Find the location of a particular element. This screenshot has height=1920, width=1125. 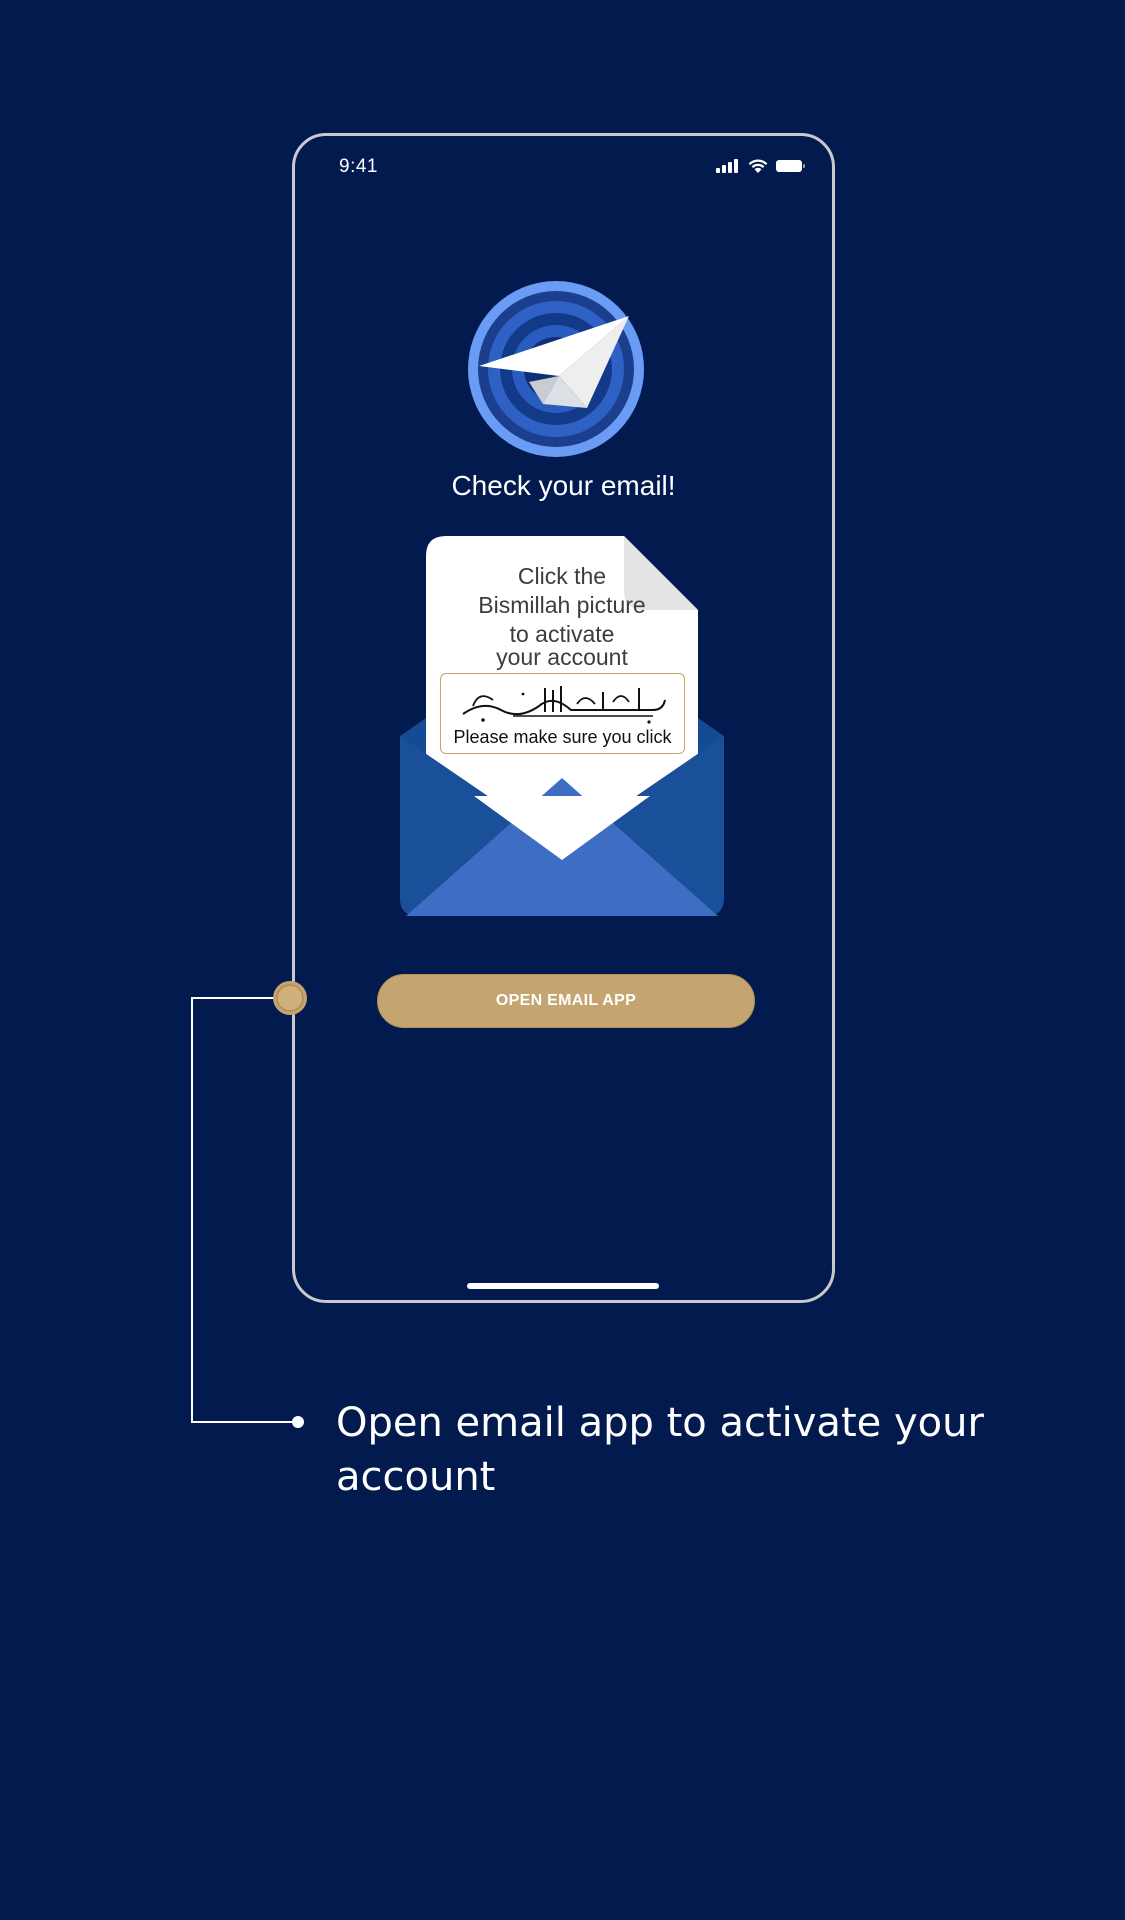

bismillah-picture: Please make sure you click is located at coordinates (562, 713).